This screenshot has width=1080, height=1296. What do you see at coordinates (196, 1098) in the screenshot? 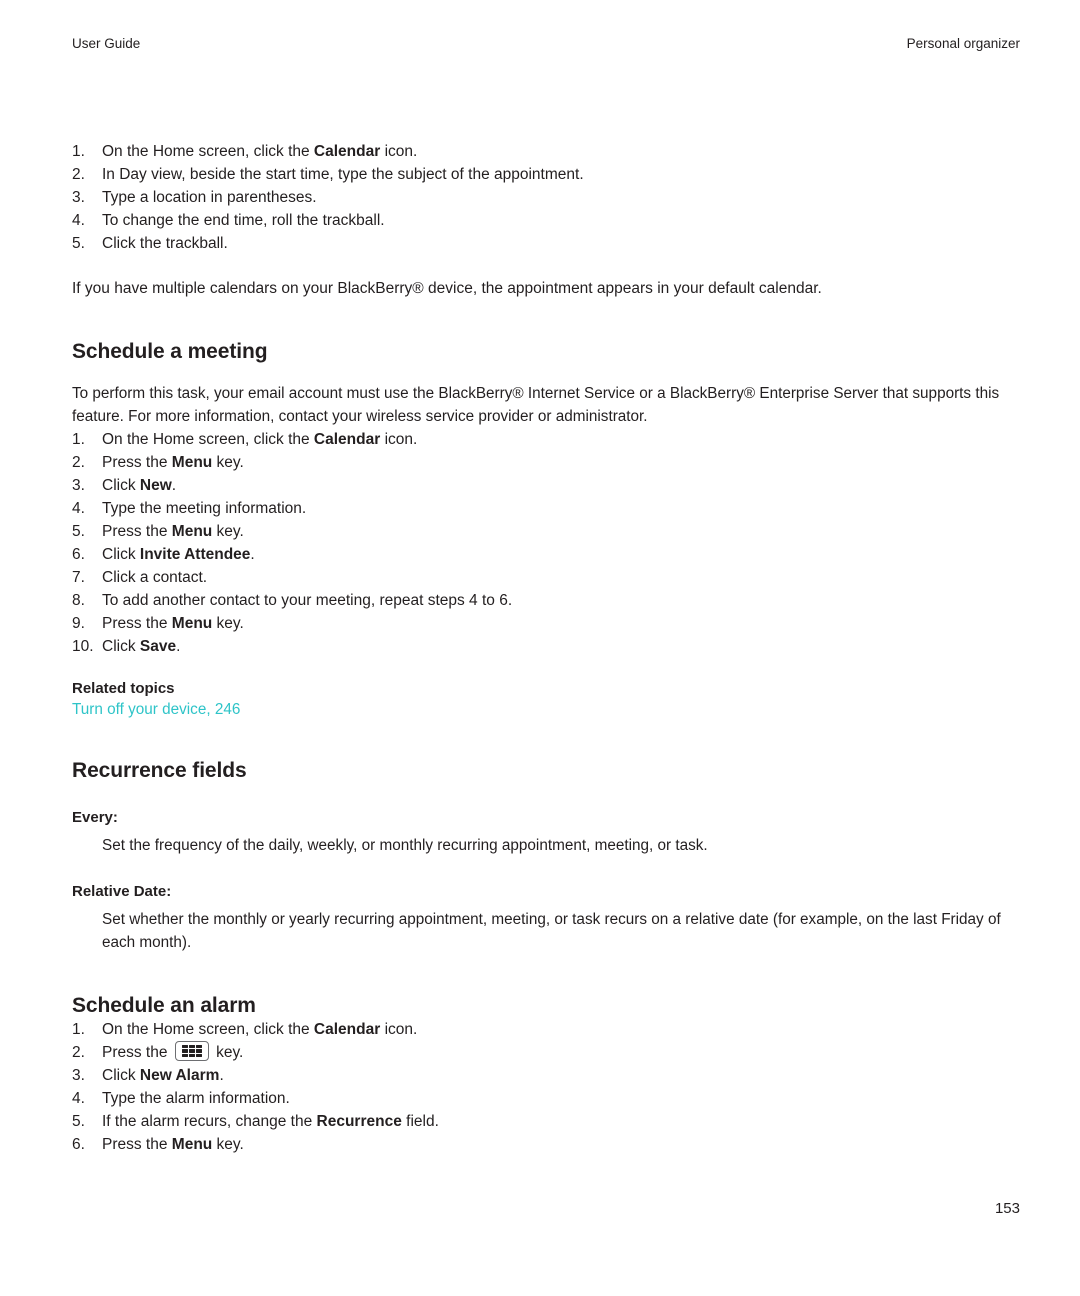
I see `list-item-text: Type the alarm information.` at bounding box center [196, 1098].